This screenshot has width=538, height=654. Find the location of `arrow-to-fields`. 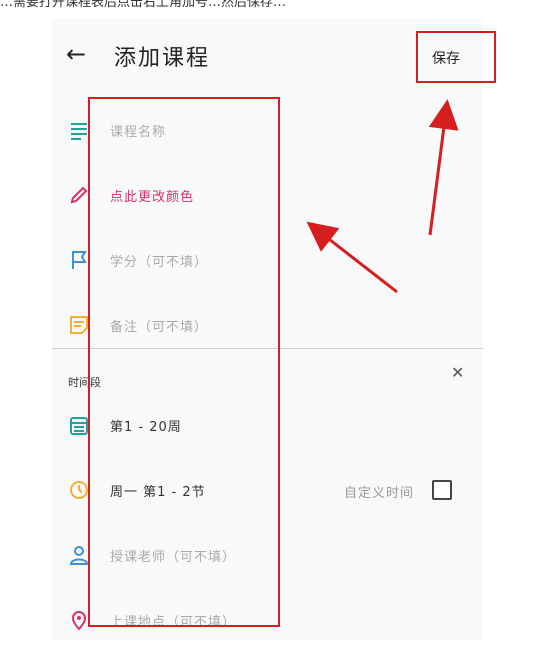

arrow-to-fields is located at coordinates (352, 257).